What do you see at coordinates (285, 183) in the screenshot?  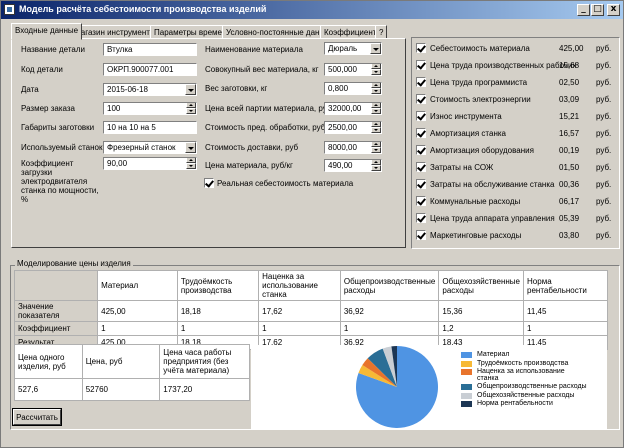 I see `real-cost-label: Реальная себестоимость материала` at bounding box center [285, 183].